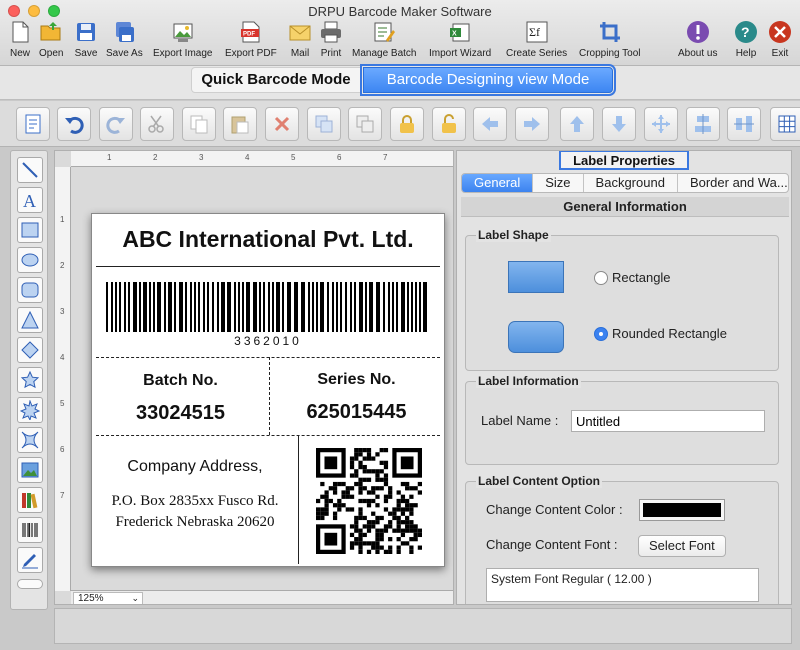 Image resolution: width=800 pixels, height=650 pixels. I want to click on mail-label: Mail, so click(300, 53).